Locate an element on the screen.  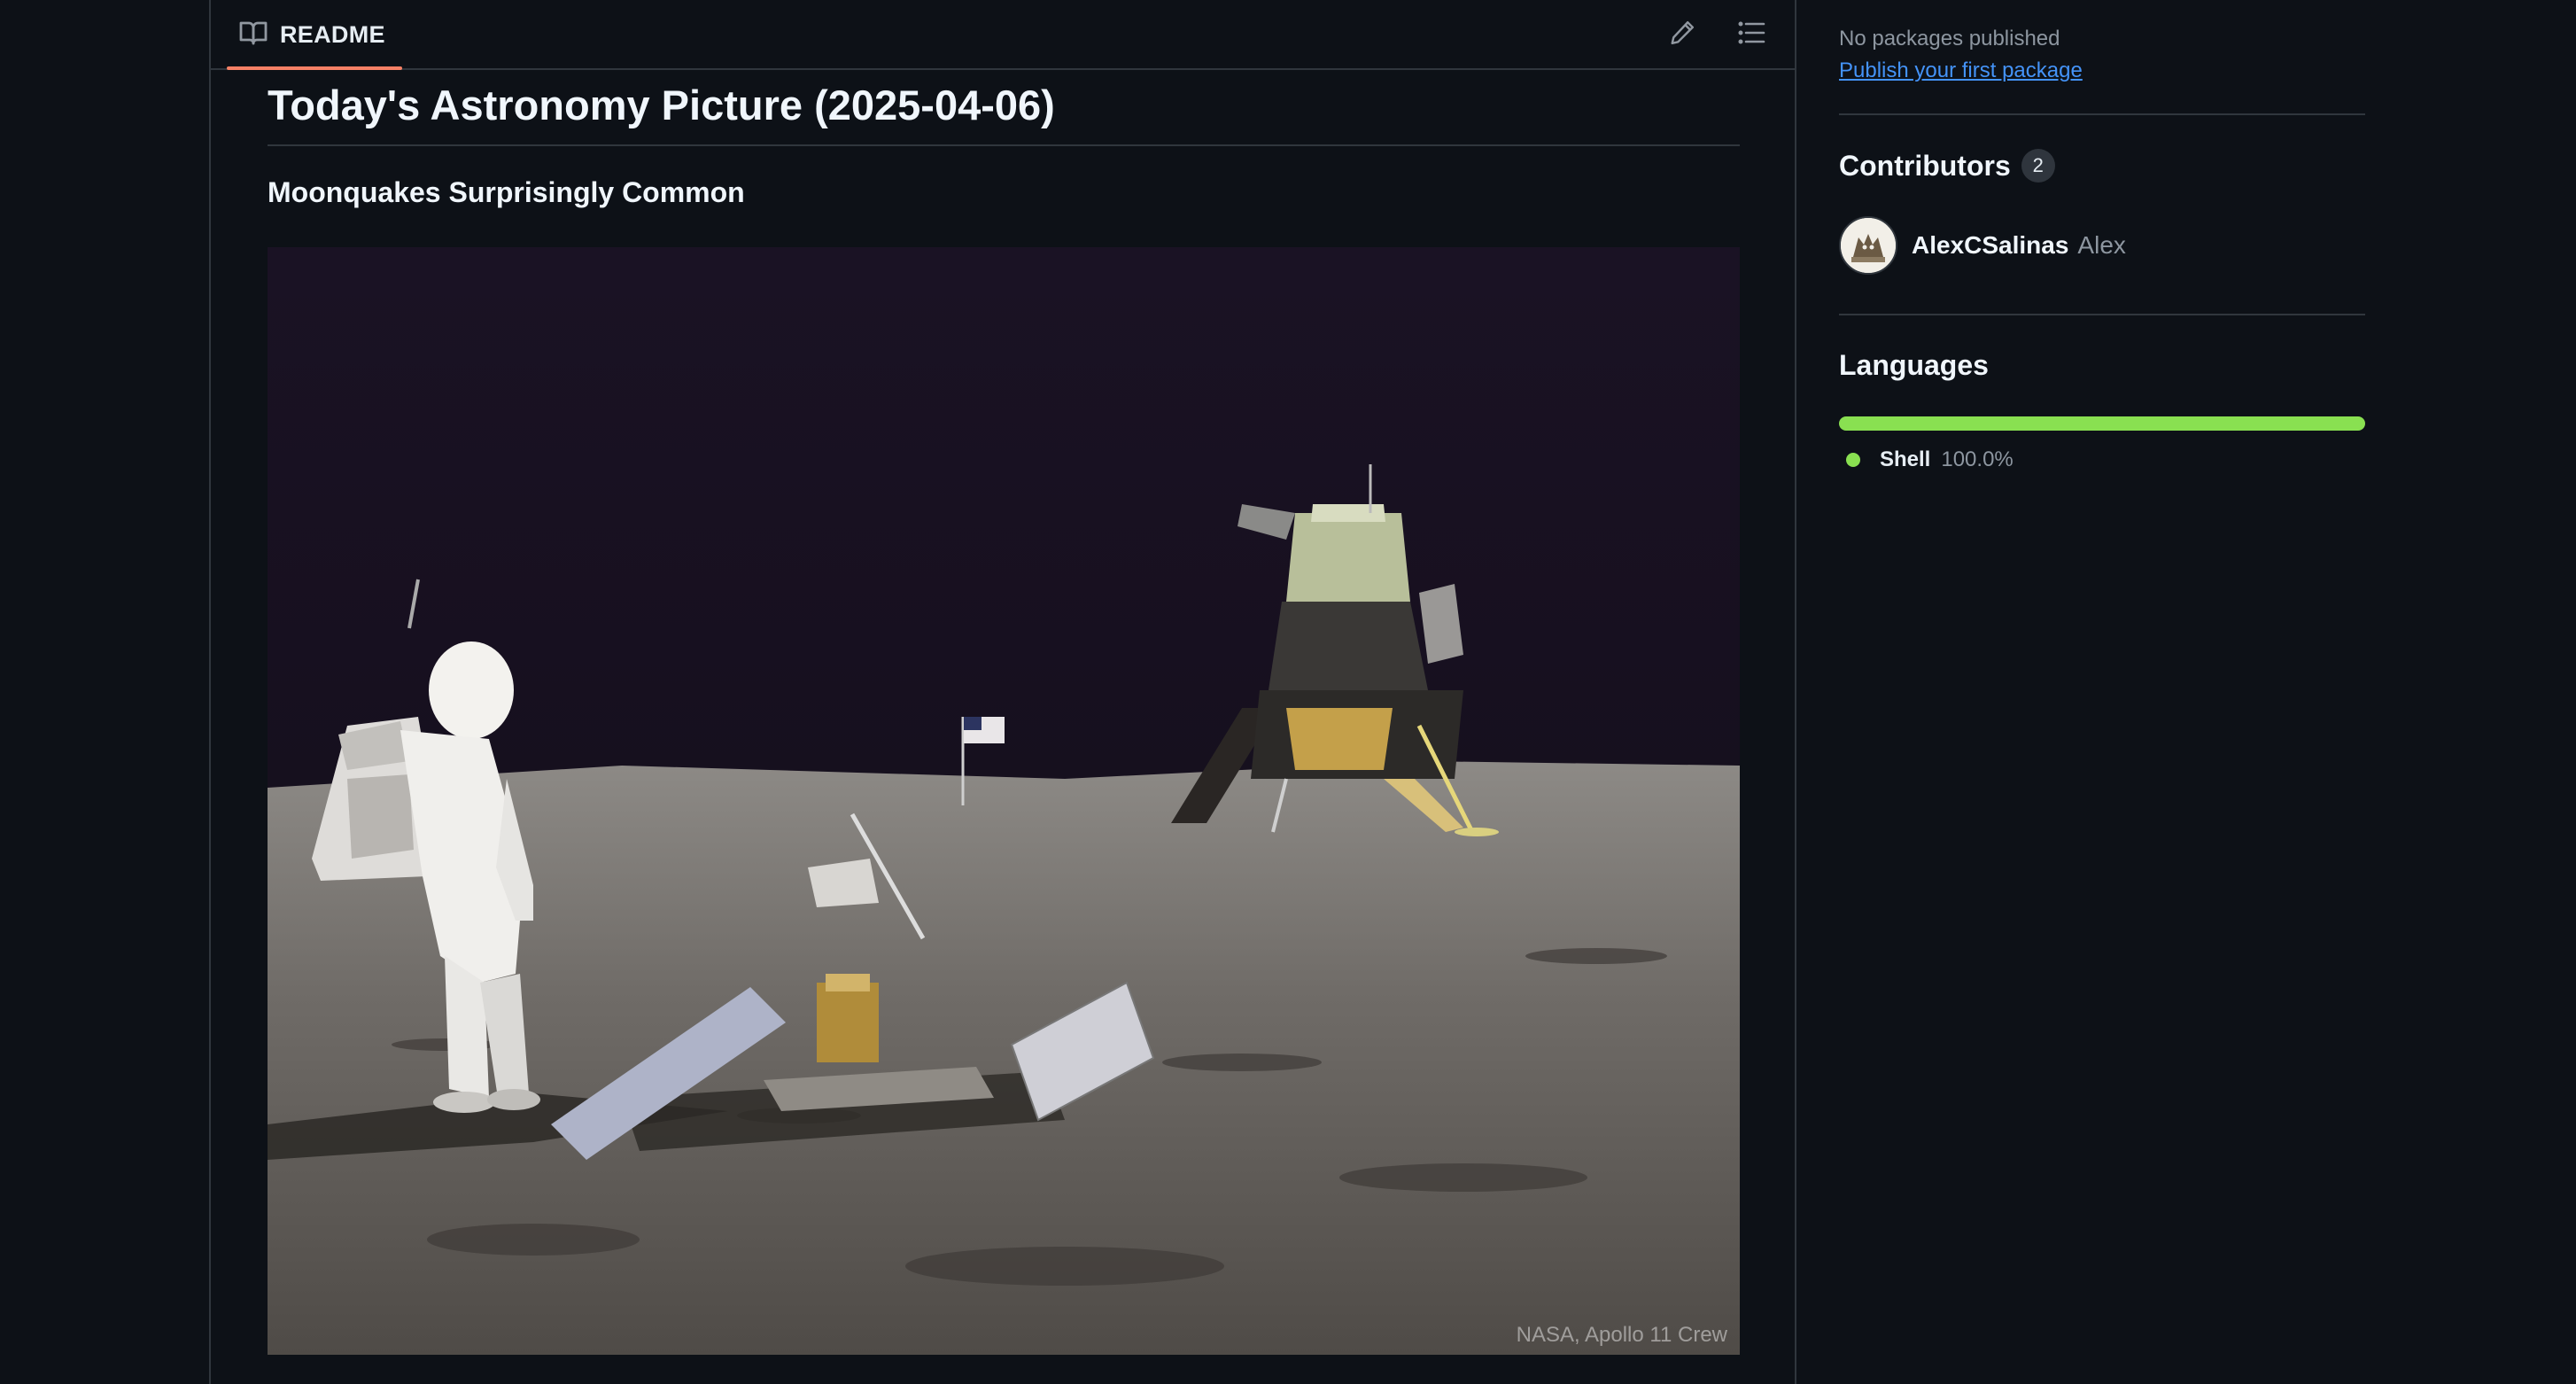
publish-package-link: Publish your first package is located at coordinates (1961, 70).